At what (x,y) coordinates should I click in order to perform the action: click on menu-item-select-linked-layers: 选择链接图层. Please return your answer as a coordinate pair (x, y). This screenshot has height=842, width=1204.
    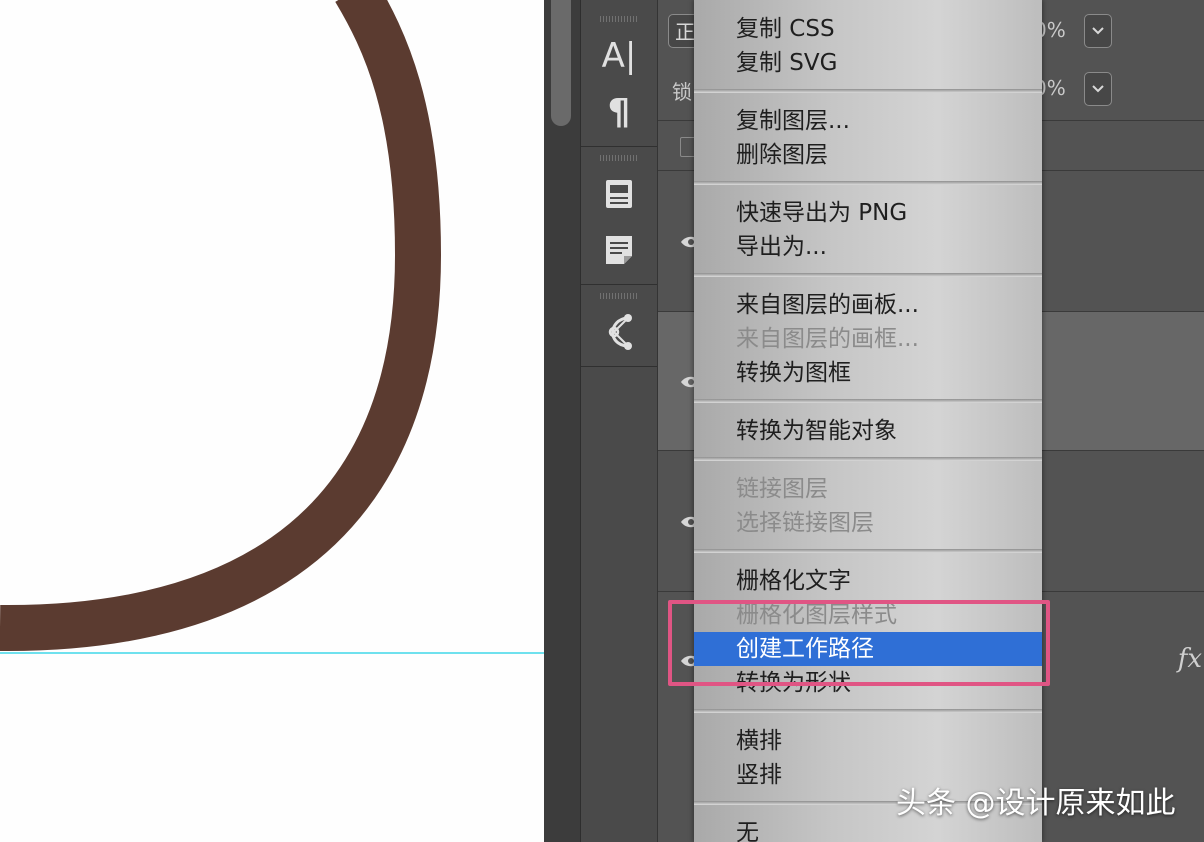
    Looking at the image, I should click on (805, 523).